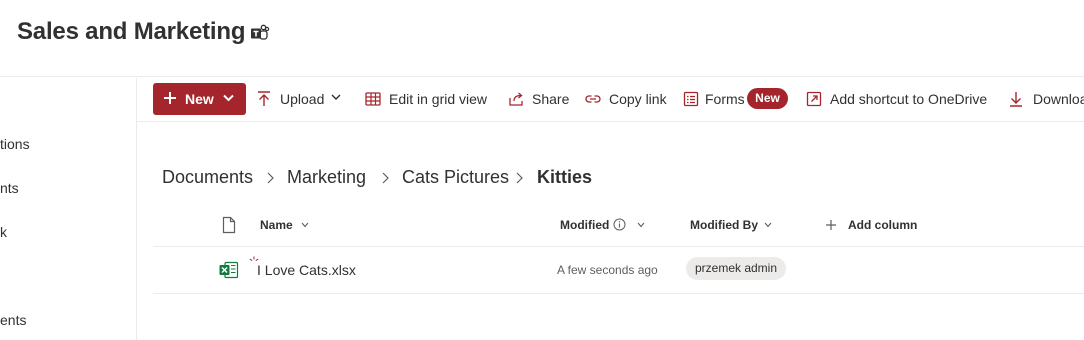 The width and height of the screenshot is (1084, 340). I want to click on new-badge: New, so click(767, 98).